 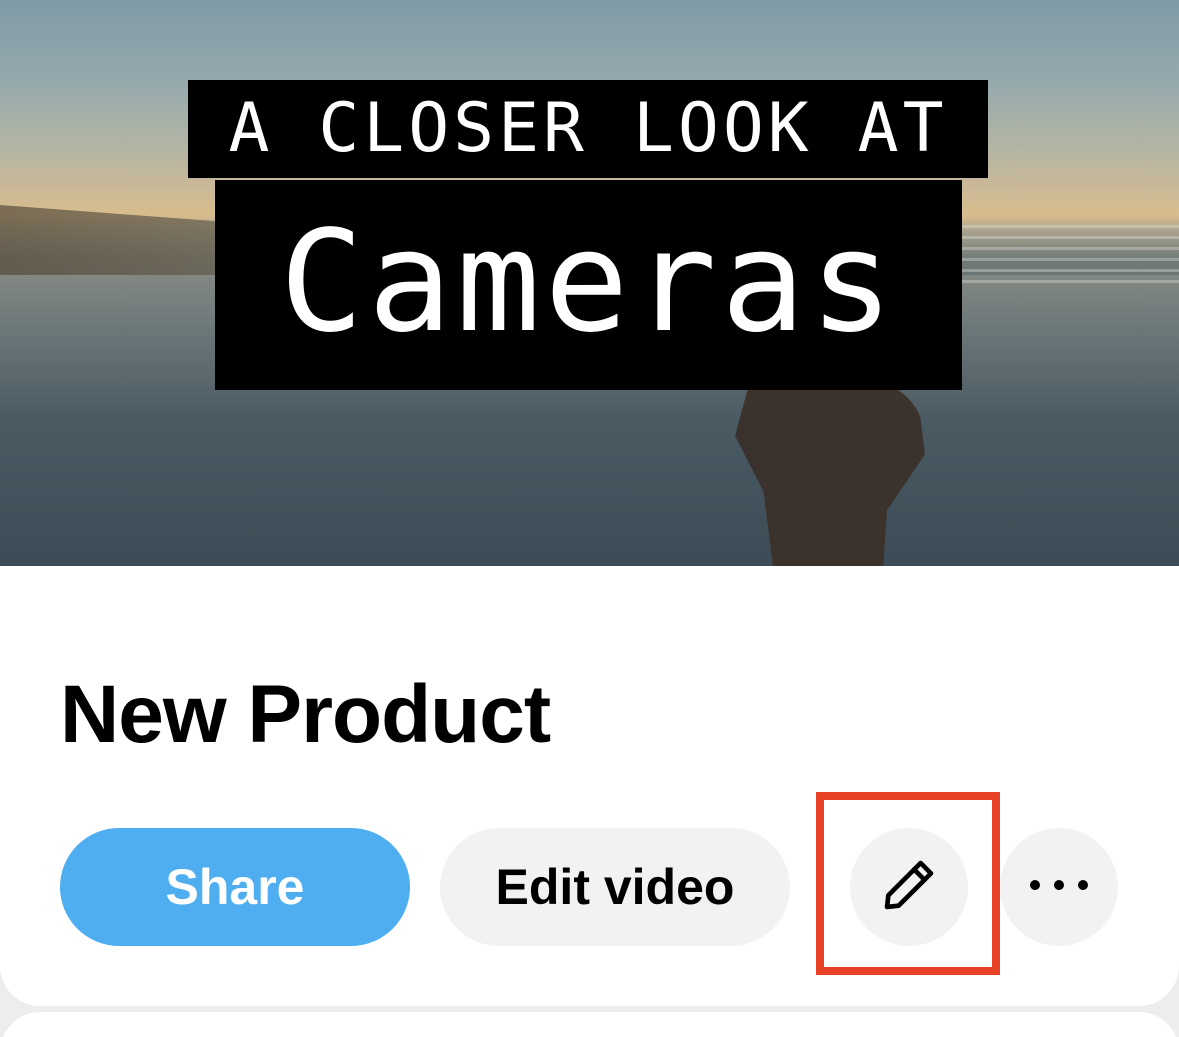 I want to click on edit-details-button, so click(x=909, y=887).